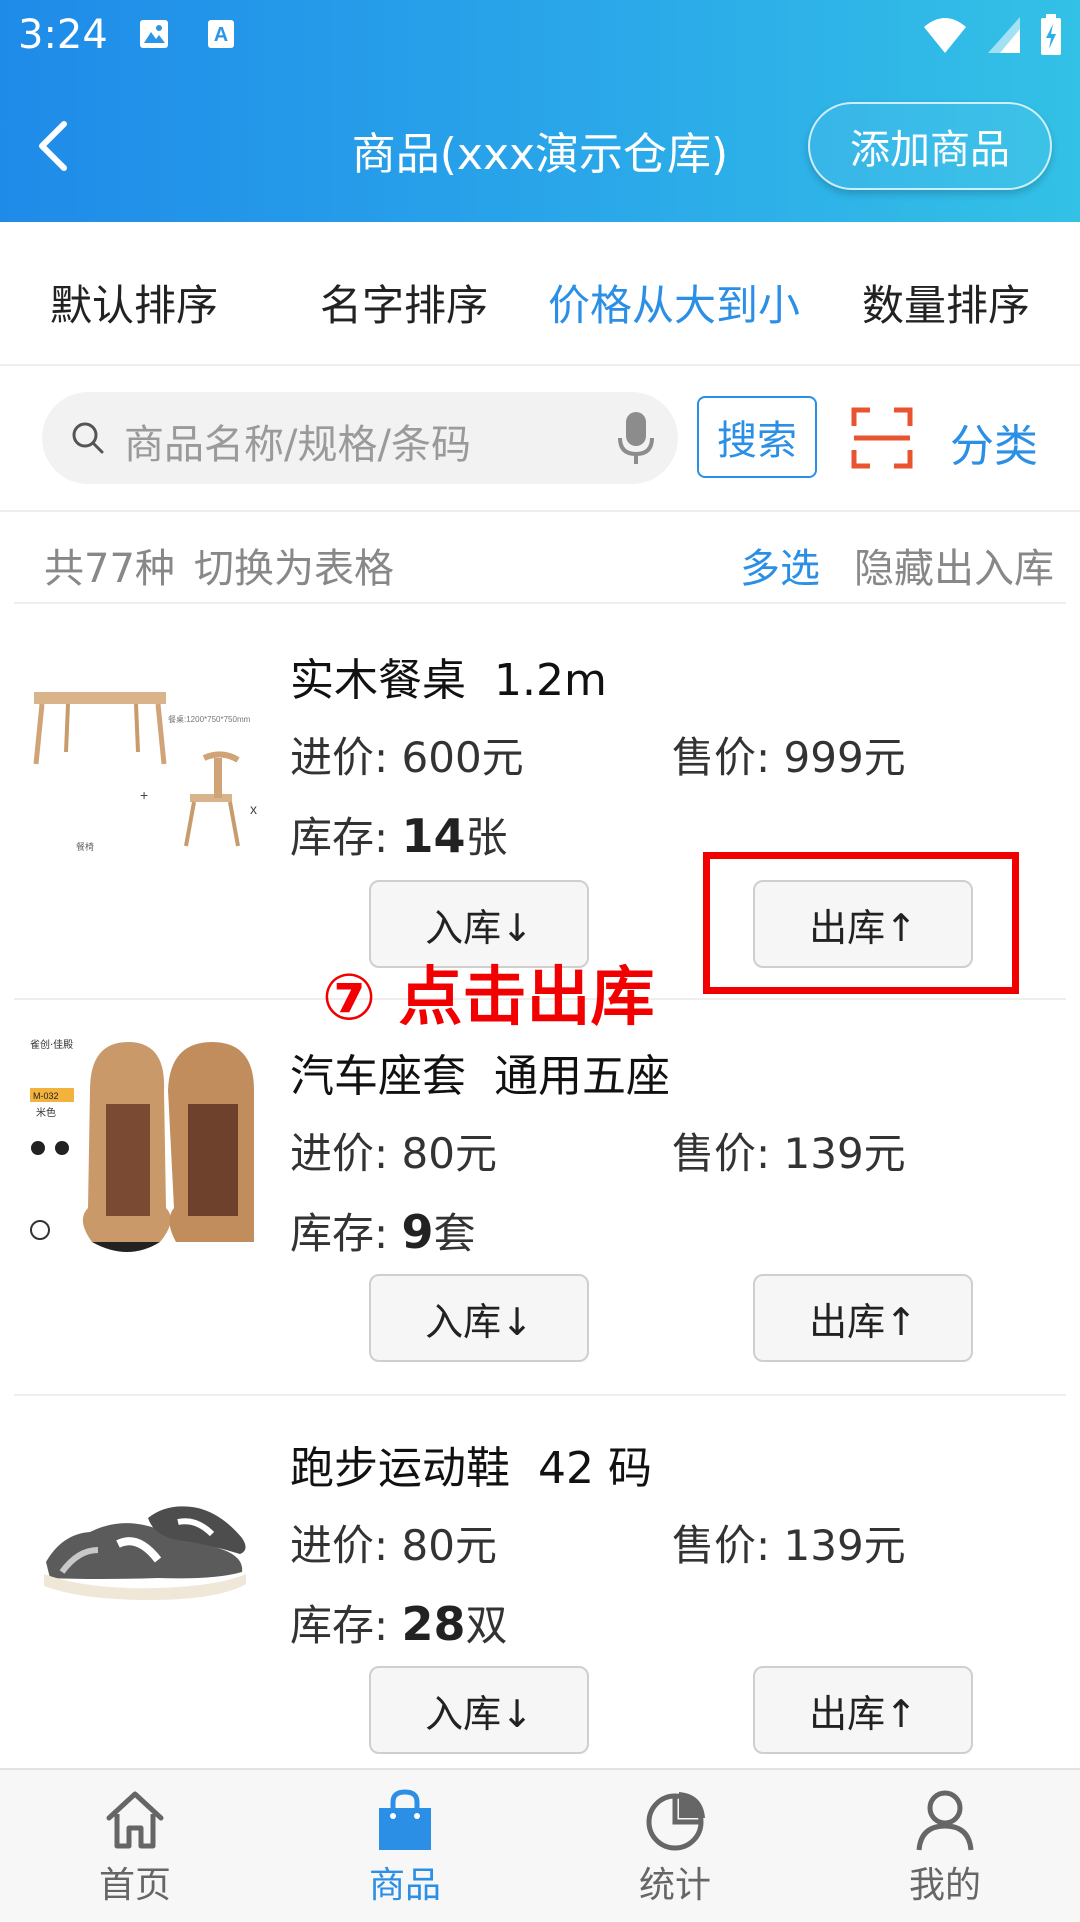 The image size is (1080, 1922). I want to click on text-notification-icon: A, so click(221, 34).